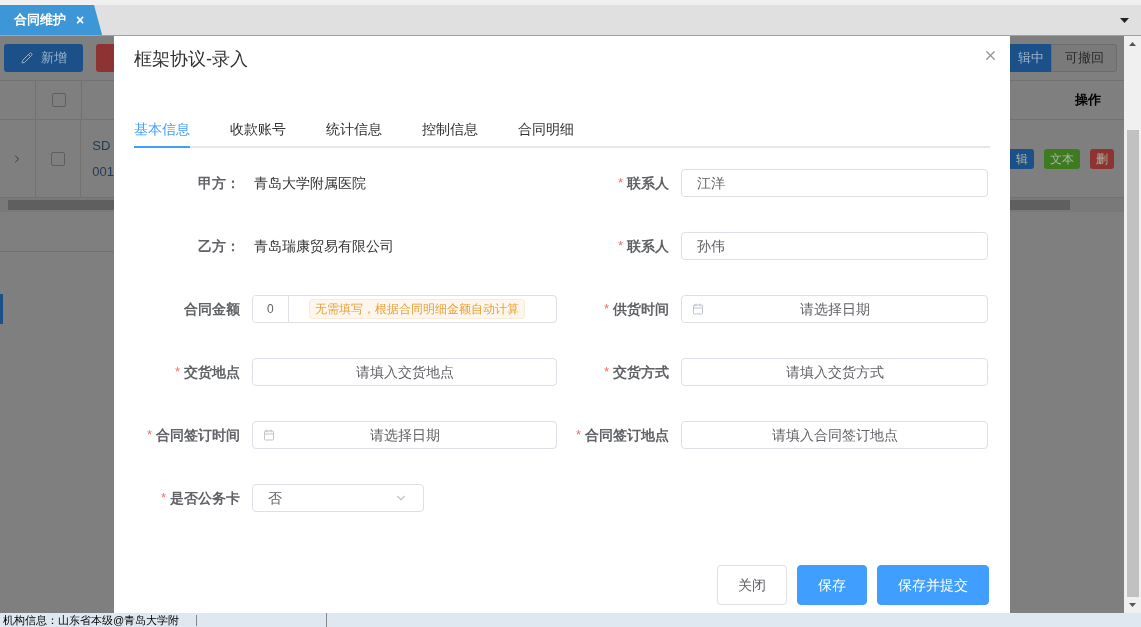 The height and width of the screenshot is (627, 1141). I want to click on select-field: 否, so click(338, 498).